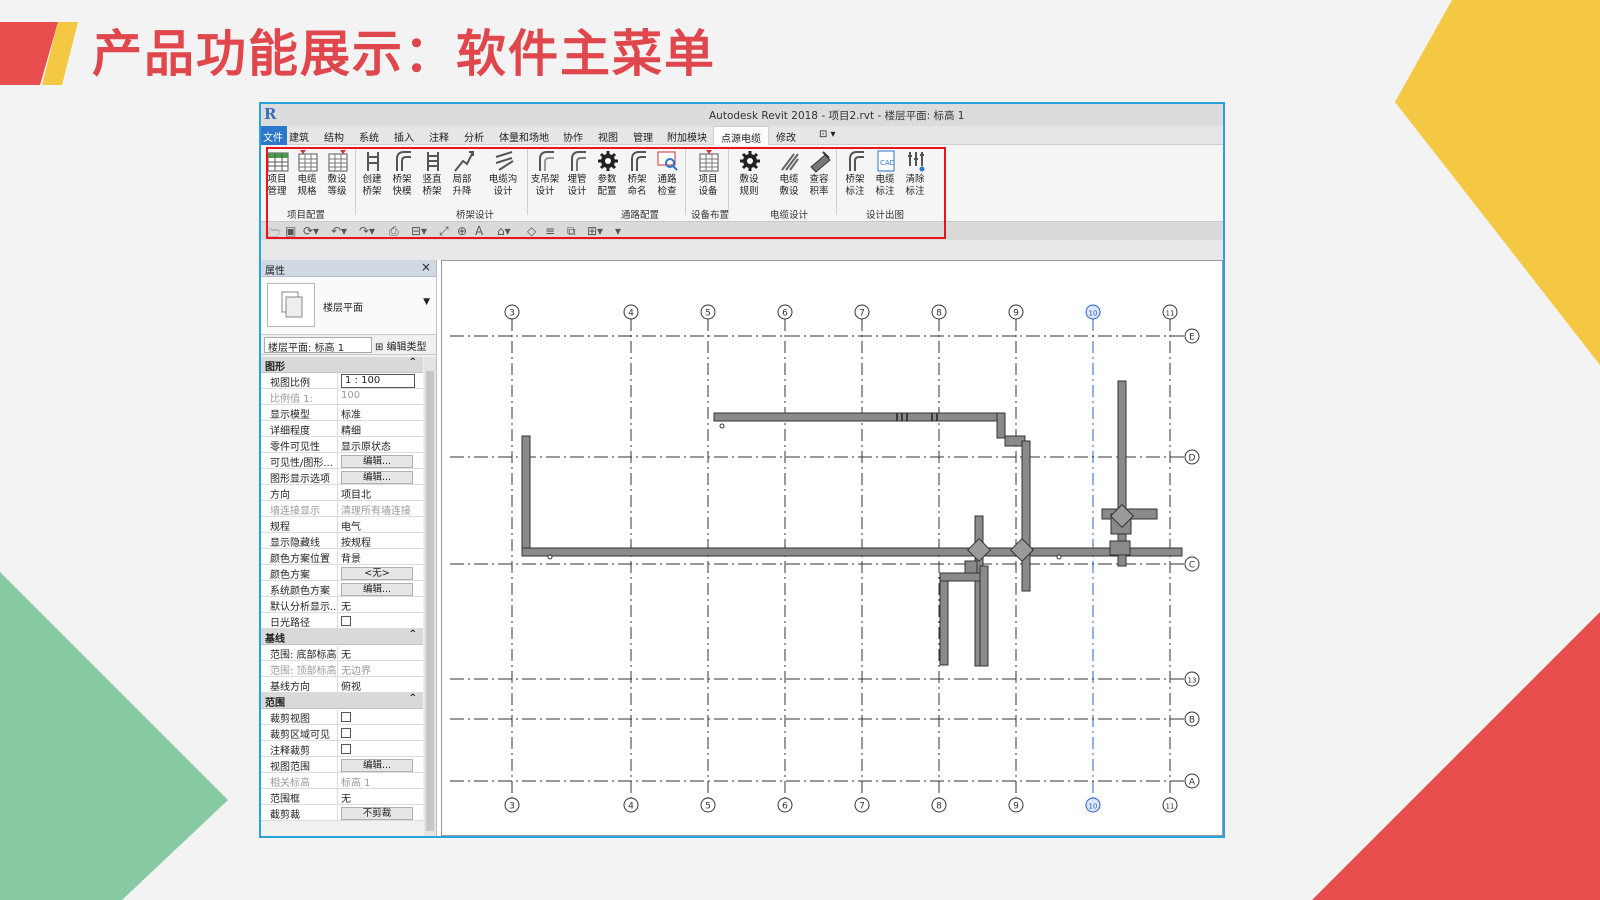 This screenshot has height=900, width=1600. I want to click on thin-lines-icon: ≡, so click(550, 231).